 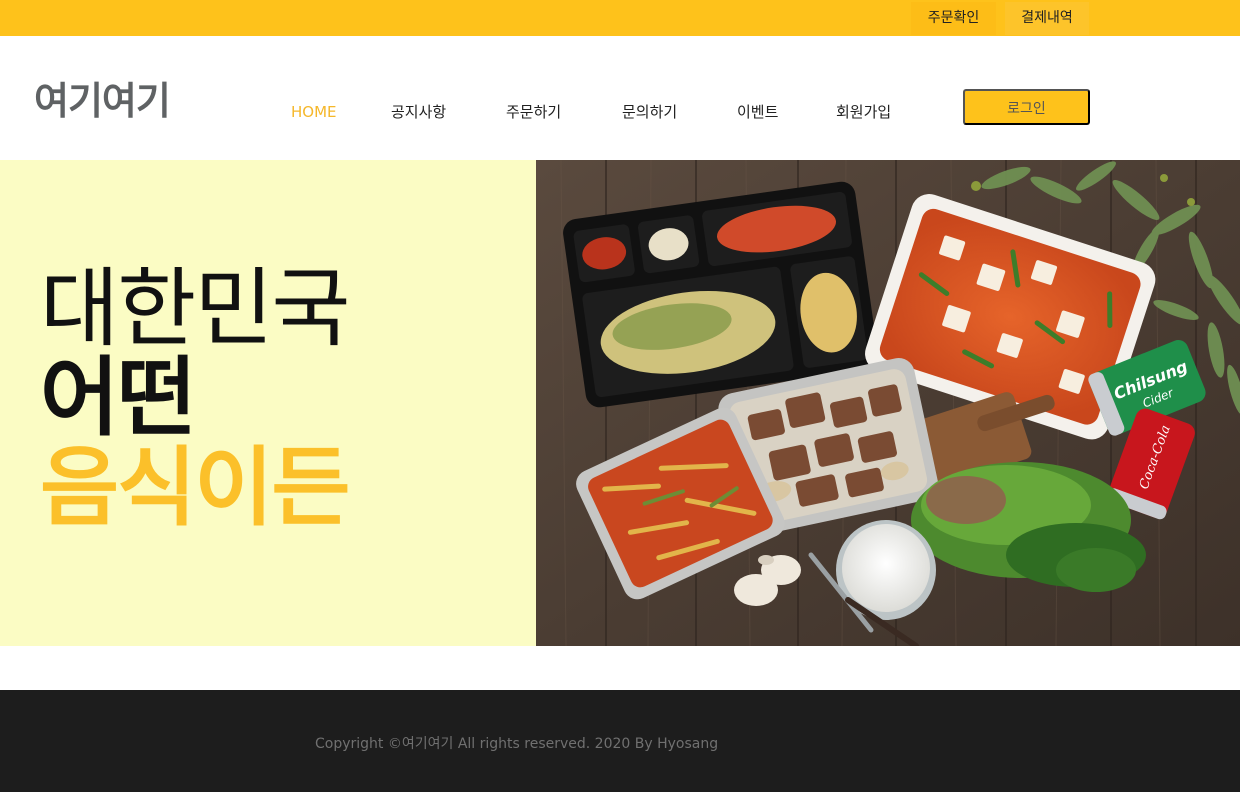 I want to click on nav-item-order: 주문하기, so click(x=533, y=112).